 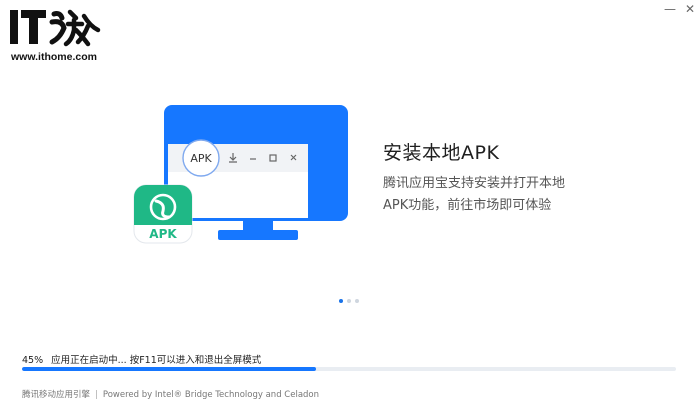 I want to click on footer-engine: 腾讯移动应用引擎, so click(x=56, y=395).